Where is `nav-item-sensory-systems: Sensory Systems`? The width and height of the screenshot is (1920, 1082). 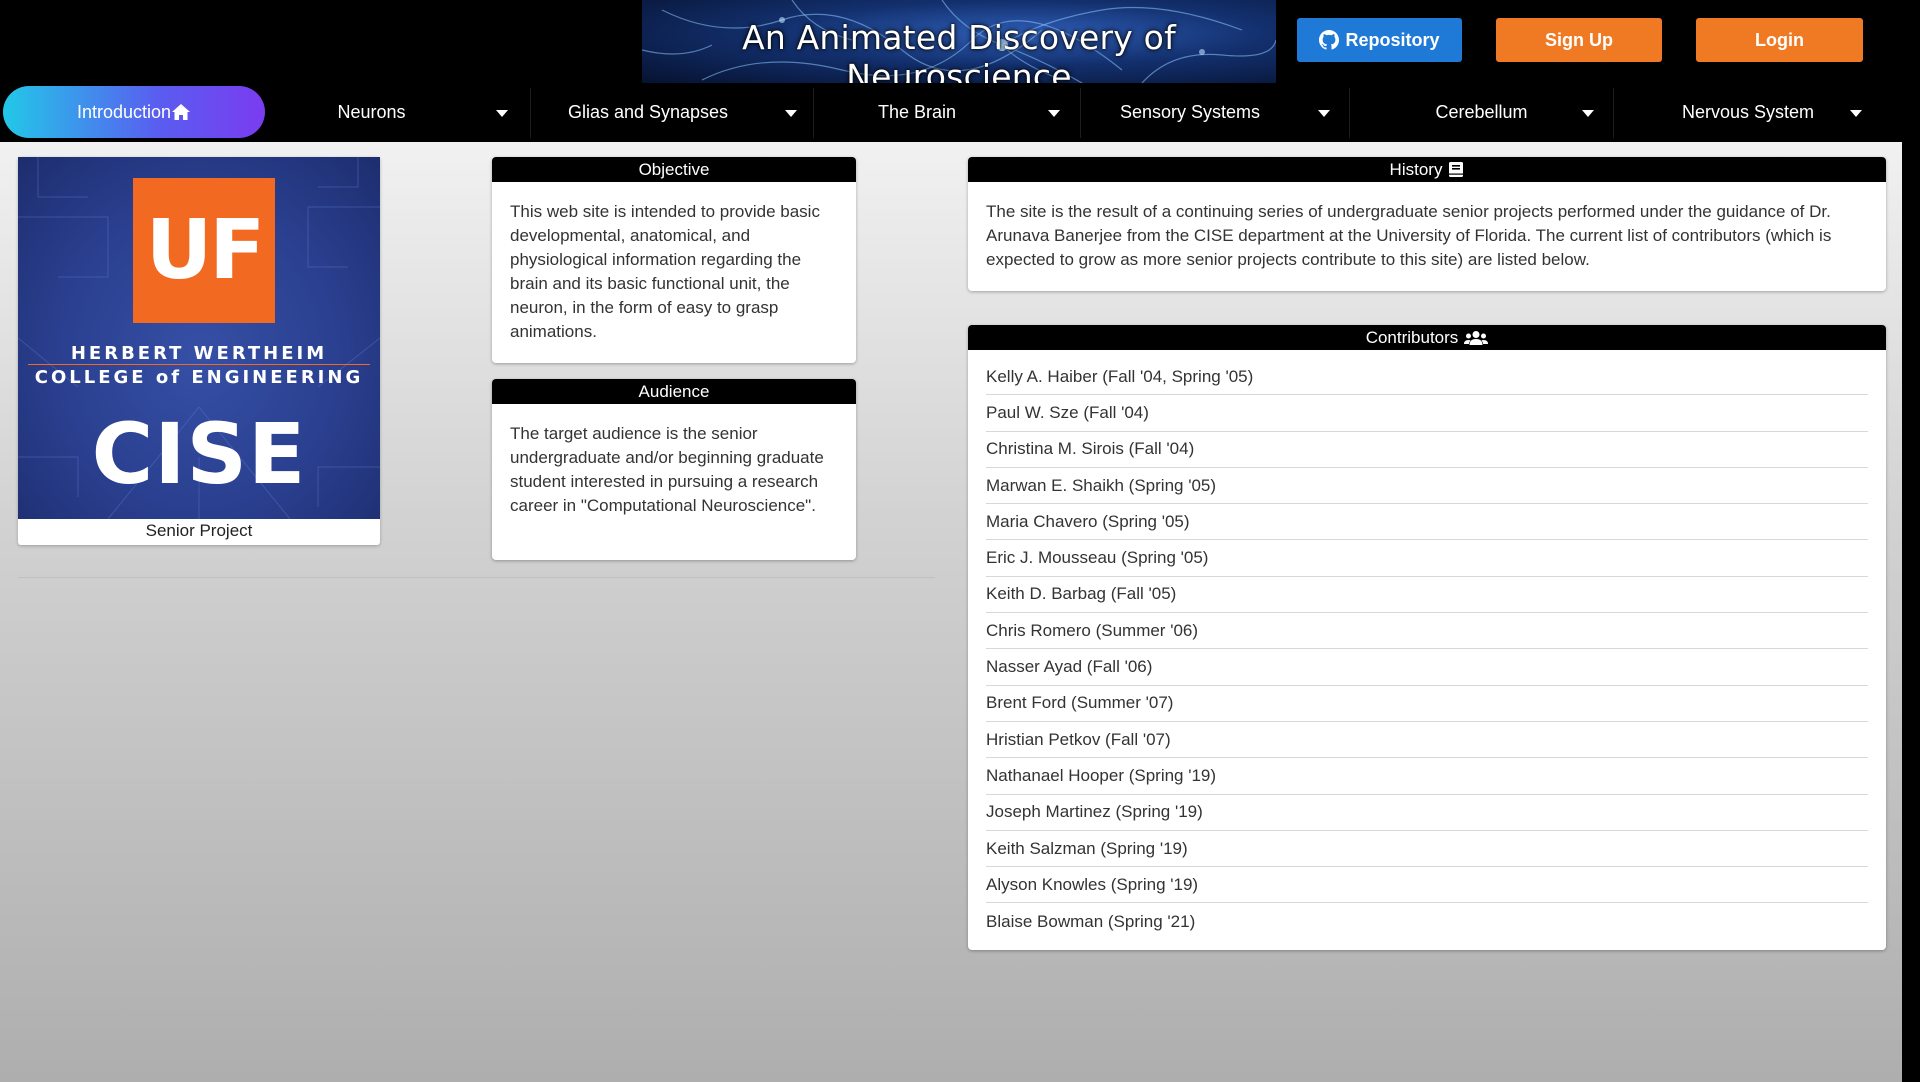 nav-item-sensory-systems: Sensory Systems is located at coordinates (1215, 112).